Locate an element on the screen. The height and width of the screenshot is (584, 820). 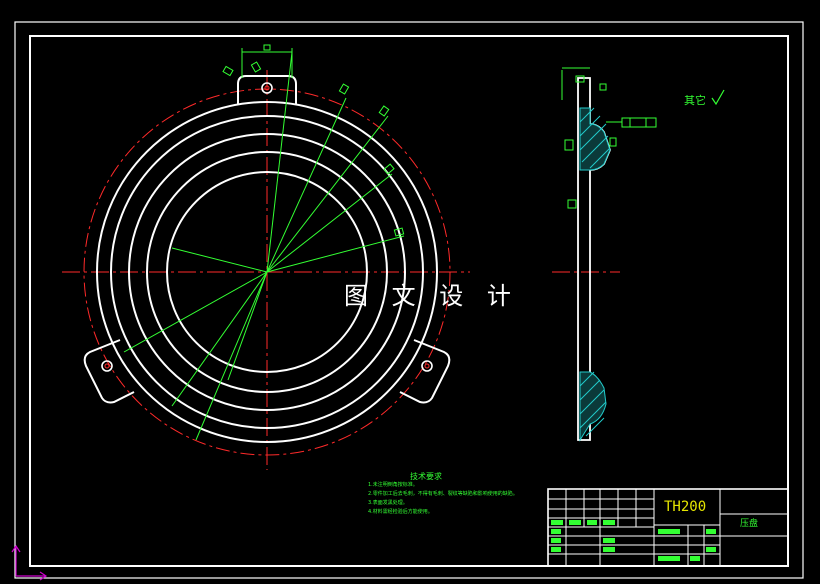
tech-req-title: 技术要求 is located at coordinates (426, 476).